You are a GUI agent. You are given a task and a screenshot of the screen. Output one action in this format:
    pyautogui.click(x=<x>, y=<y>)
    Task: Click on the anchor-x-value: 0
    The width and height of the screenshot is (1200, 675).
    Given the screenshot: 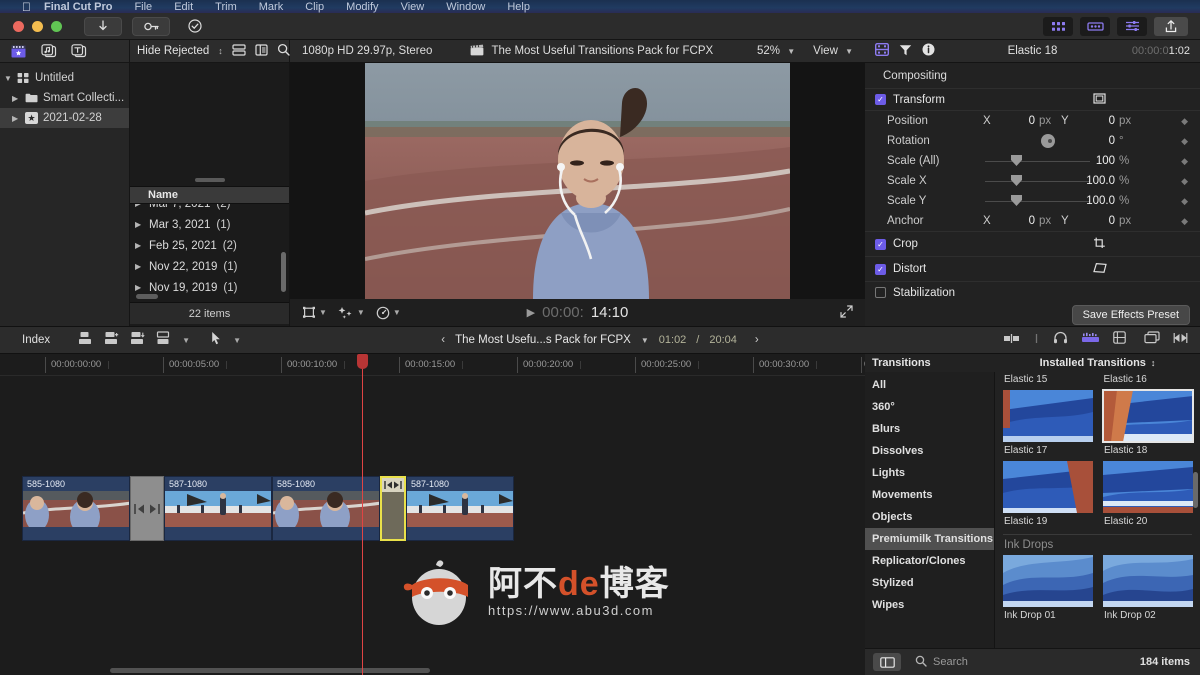 What is the action you would take?
    pyautogui.click(x=1021, y=221)
    